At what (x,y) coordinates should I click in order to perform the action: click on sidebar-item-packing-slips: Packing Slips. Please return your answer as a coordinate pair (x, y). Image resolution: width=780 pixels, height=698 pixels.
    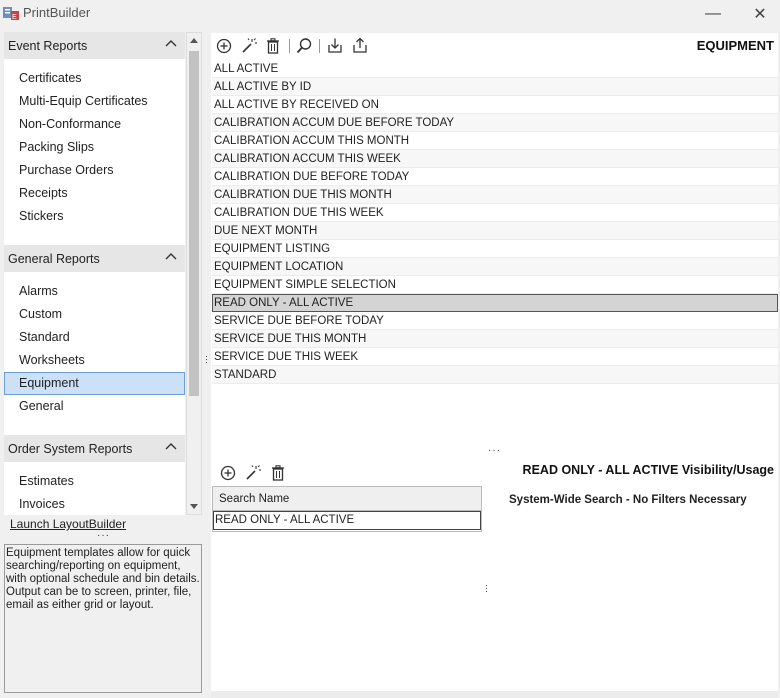
    Looking at the image, I should click on (94, 147).